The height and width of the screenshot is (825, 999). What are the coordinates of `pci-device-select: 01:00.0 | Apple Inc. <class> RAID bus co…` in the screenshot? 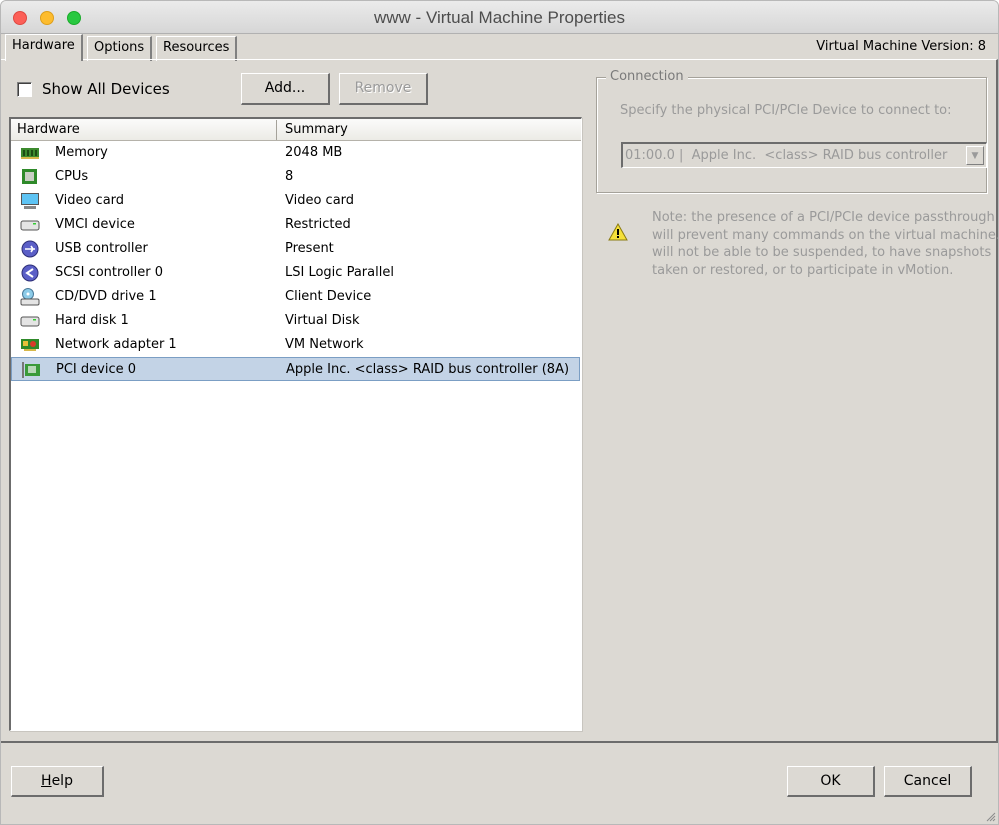 It's located at (804, 155).